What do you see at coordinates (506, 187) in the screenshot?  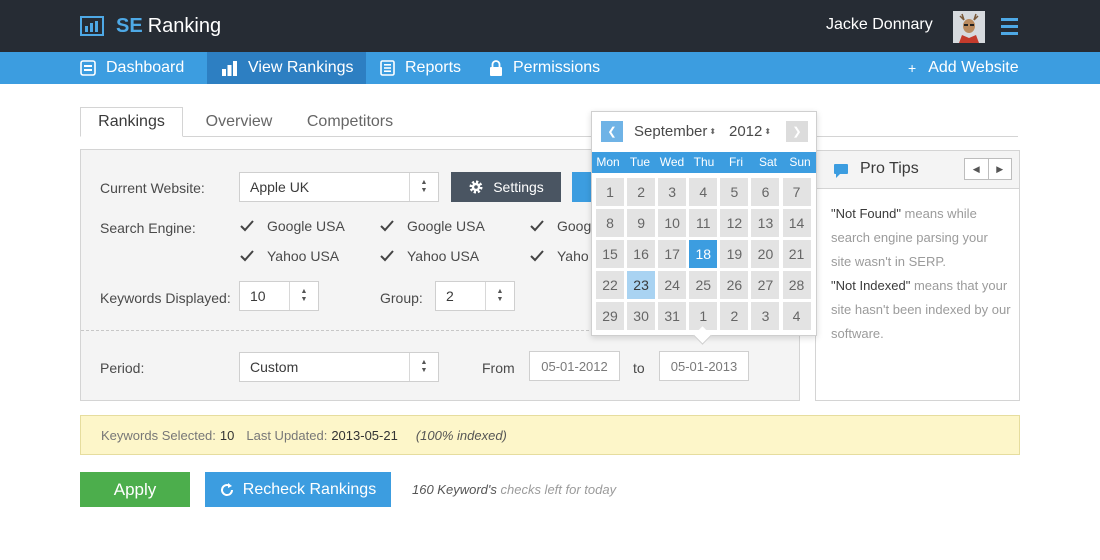 I see `settings-button: Settings` at bounding box center [506, 187].